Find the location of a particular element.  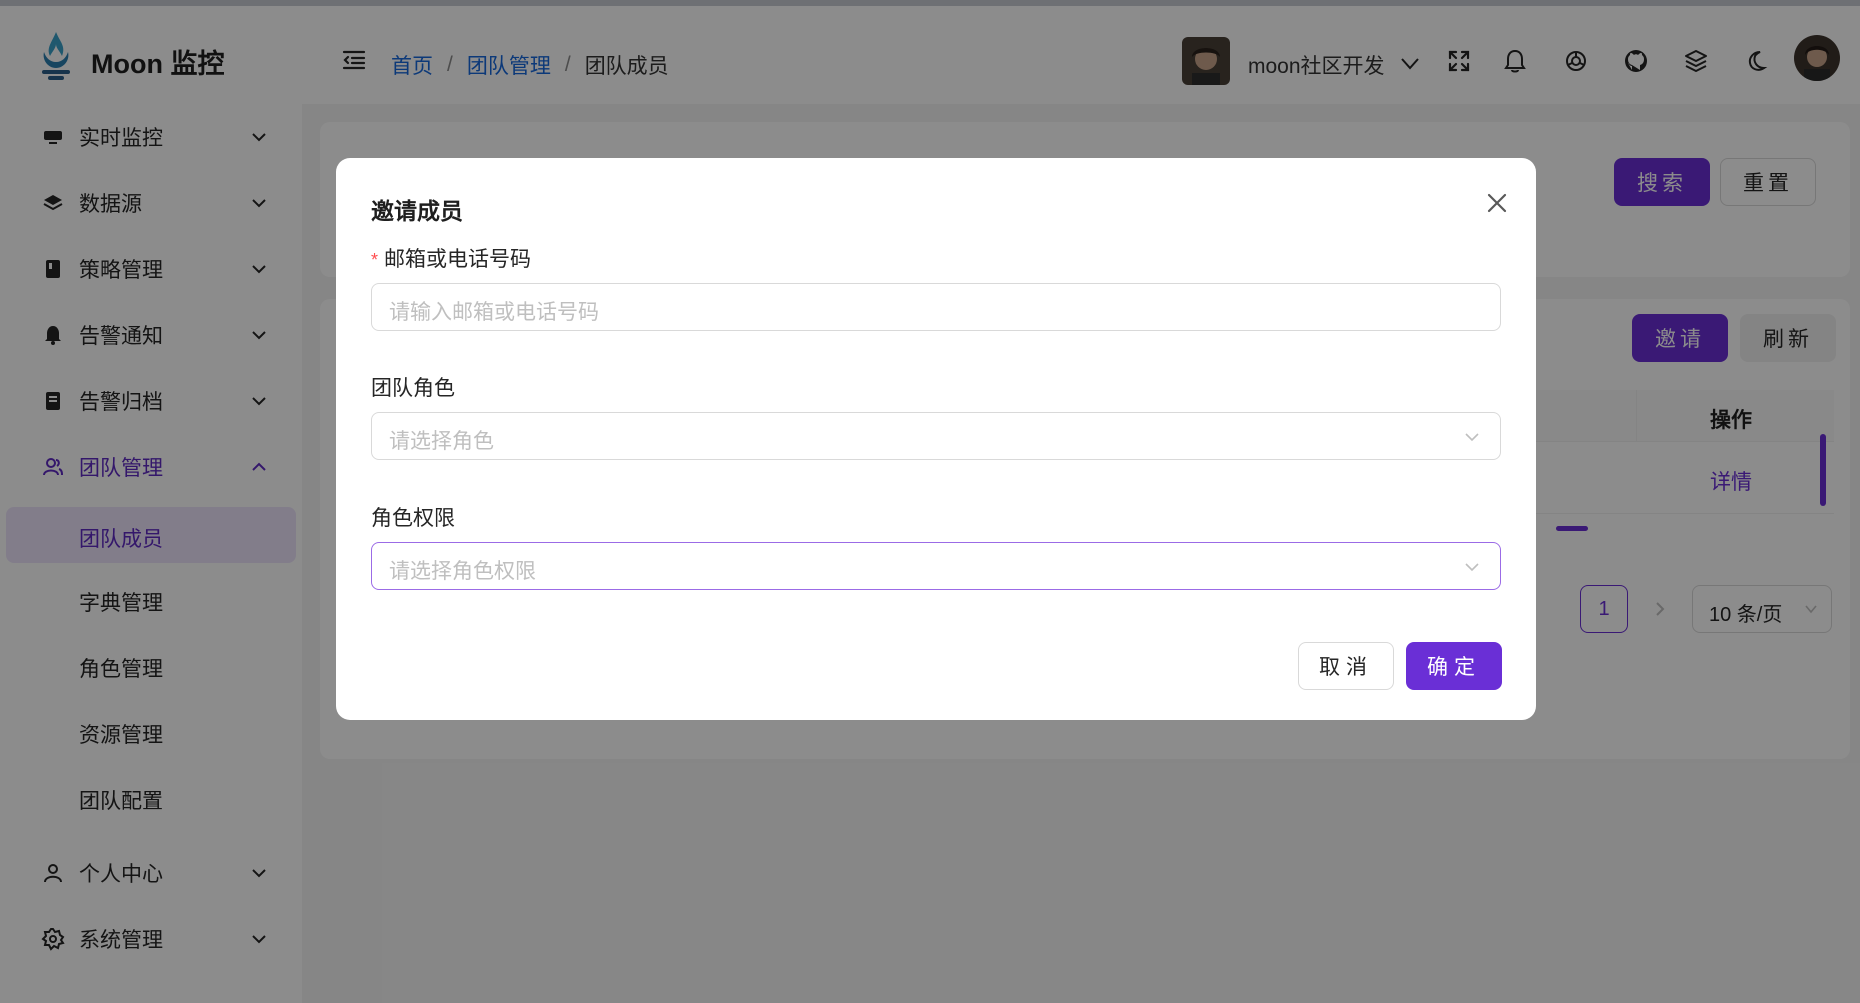

contact-label-text: 邮箱或电话号码 is located at coordinates (458, 259).